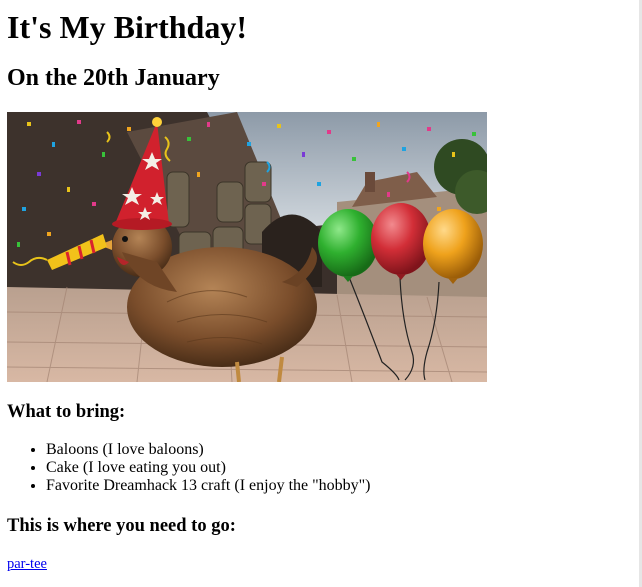 This screenshot has height=587, width=642. I want to click on what-to-bring-heading: What to bring:, so click(66, 412).